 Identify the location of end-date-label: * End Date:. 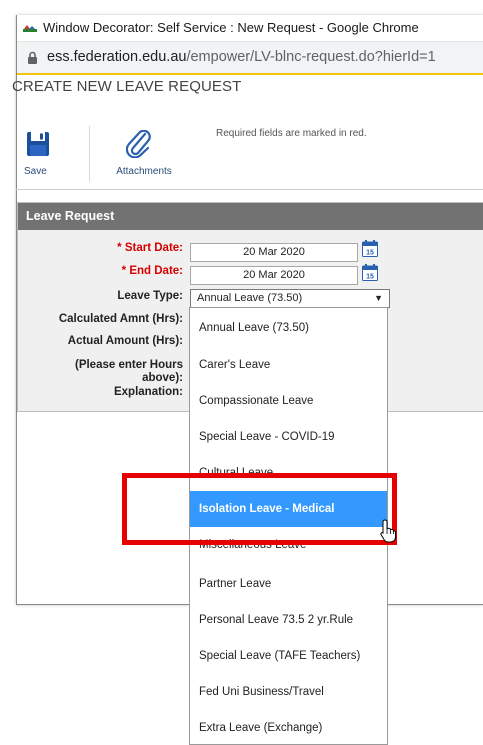
(152, 271).